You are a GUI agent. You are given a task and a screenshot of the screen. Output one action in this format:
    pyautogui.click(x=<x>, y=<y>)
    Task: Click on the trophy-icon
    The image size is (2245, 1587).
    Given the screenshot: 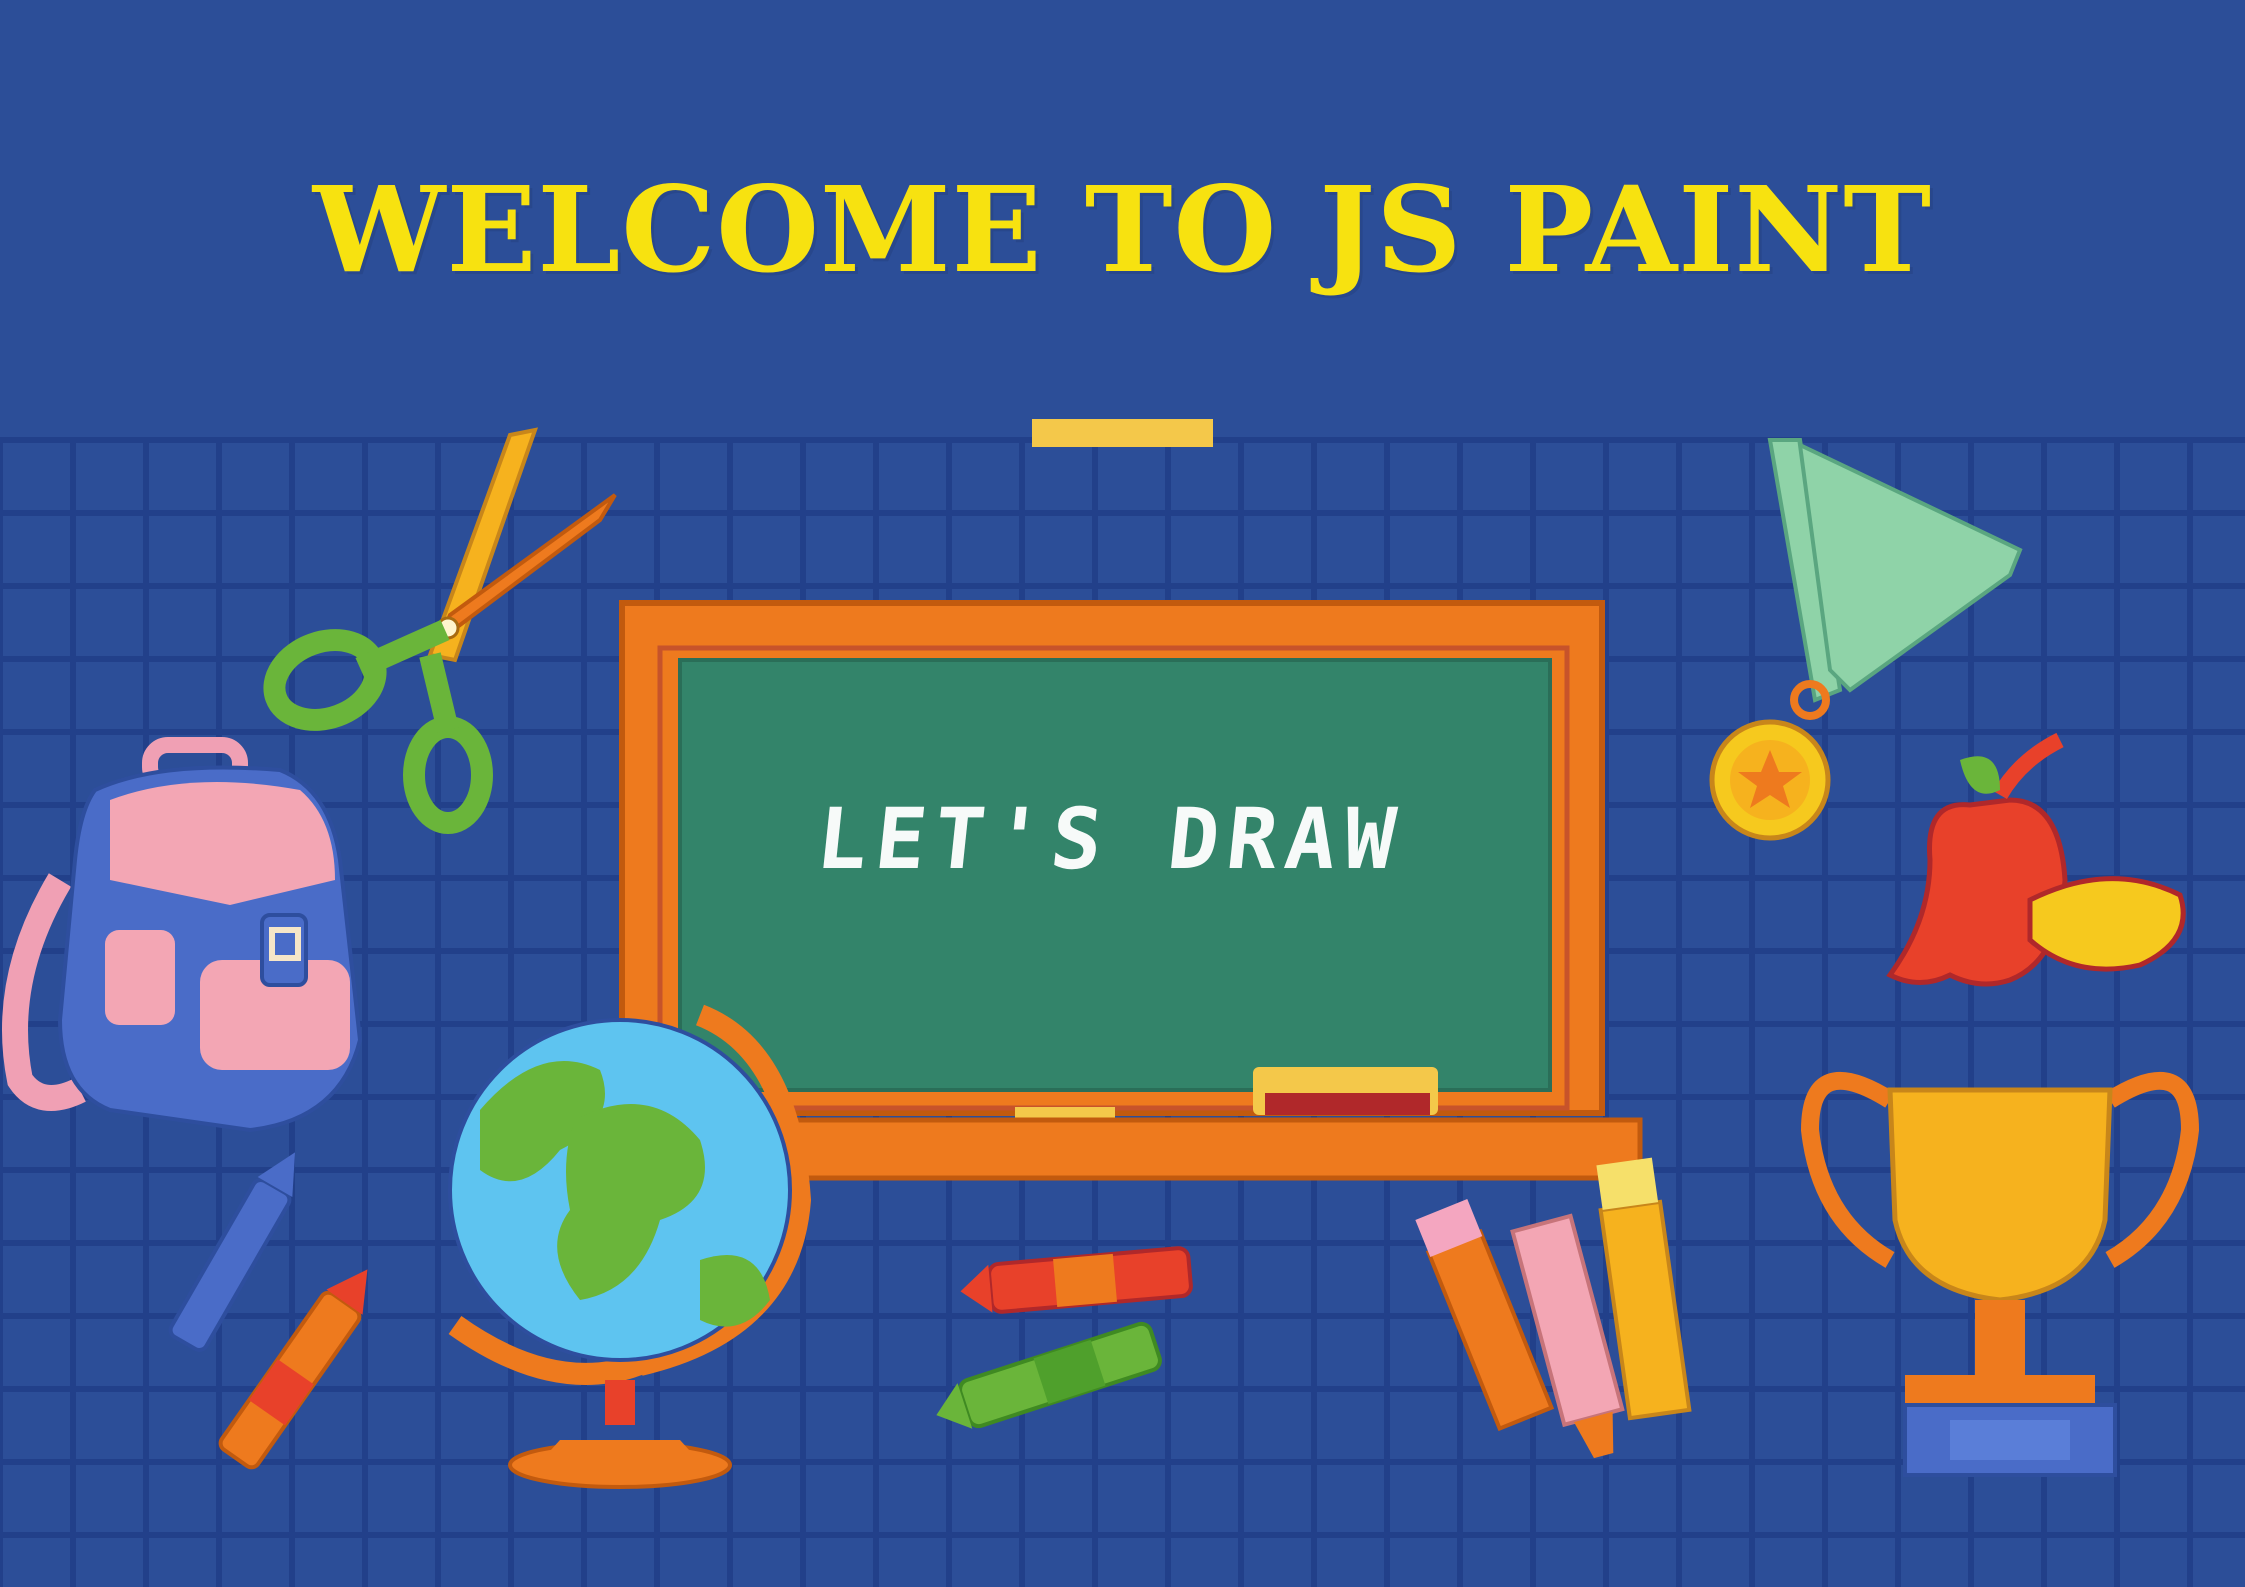 What is the action you would take?
    pyautogui.click(x=2000, y=1274)
    